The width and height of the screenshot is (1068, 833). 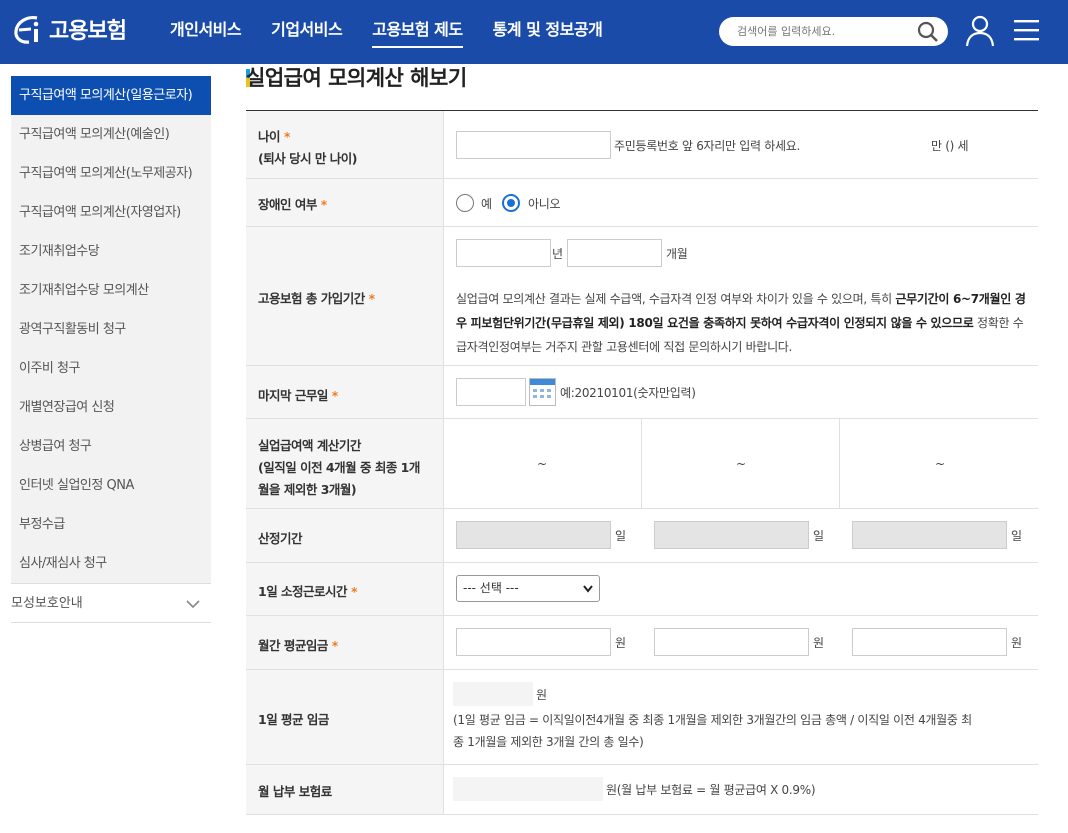 What do you see at coordinates (642, 589) in the screenshot?
I see `daily-hours-row: 1일 소정근로시간 * --- 선택 ---` at bounding box center [642, 589].